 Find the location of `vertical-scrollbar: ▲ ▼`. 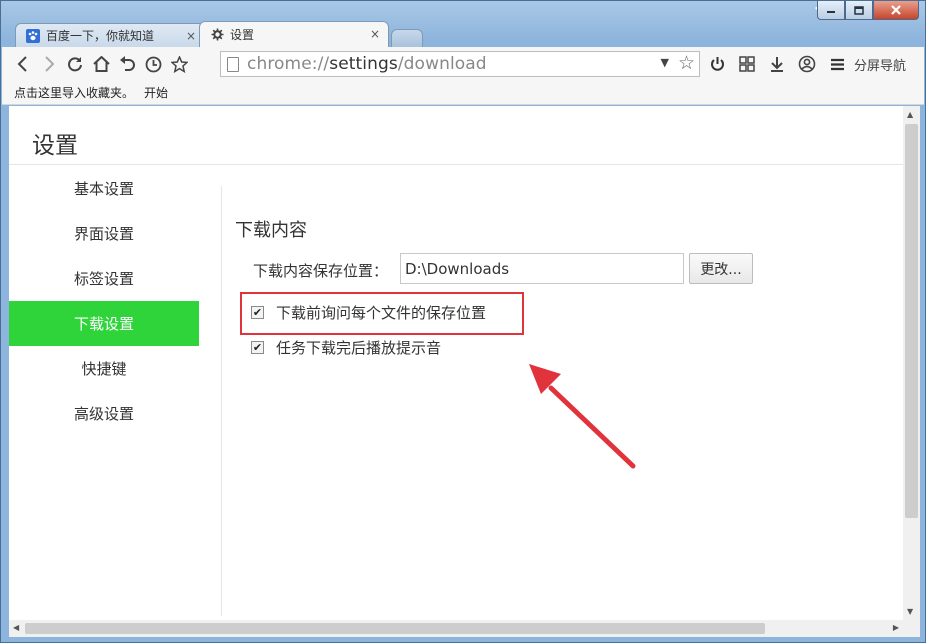

vertical-scrollbar: ▲ ▼ is located at coordinates (911, 363).